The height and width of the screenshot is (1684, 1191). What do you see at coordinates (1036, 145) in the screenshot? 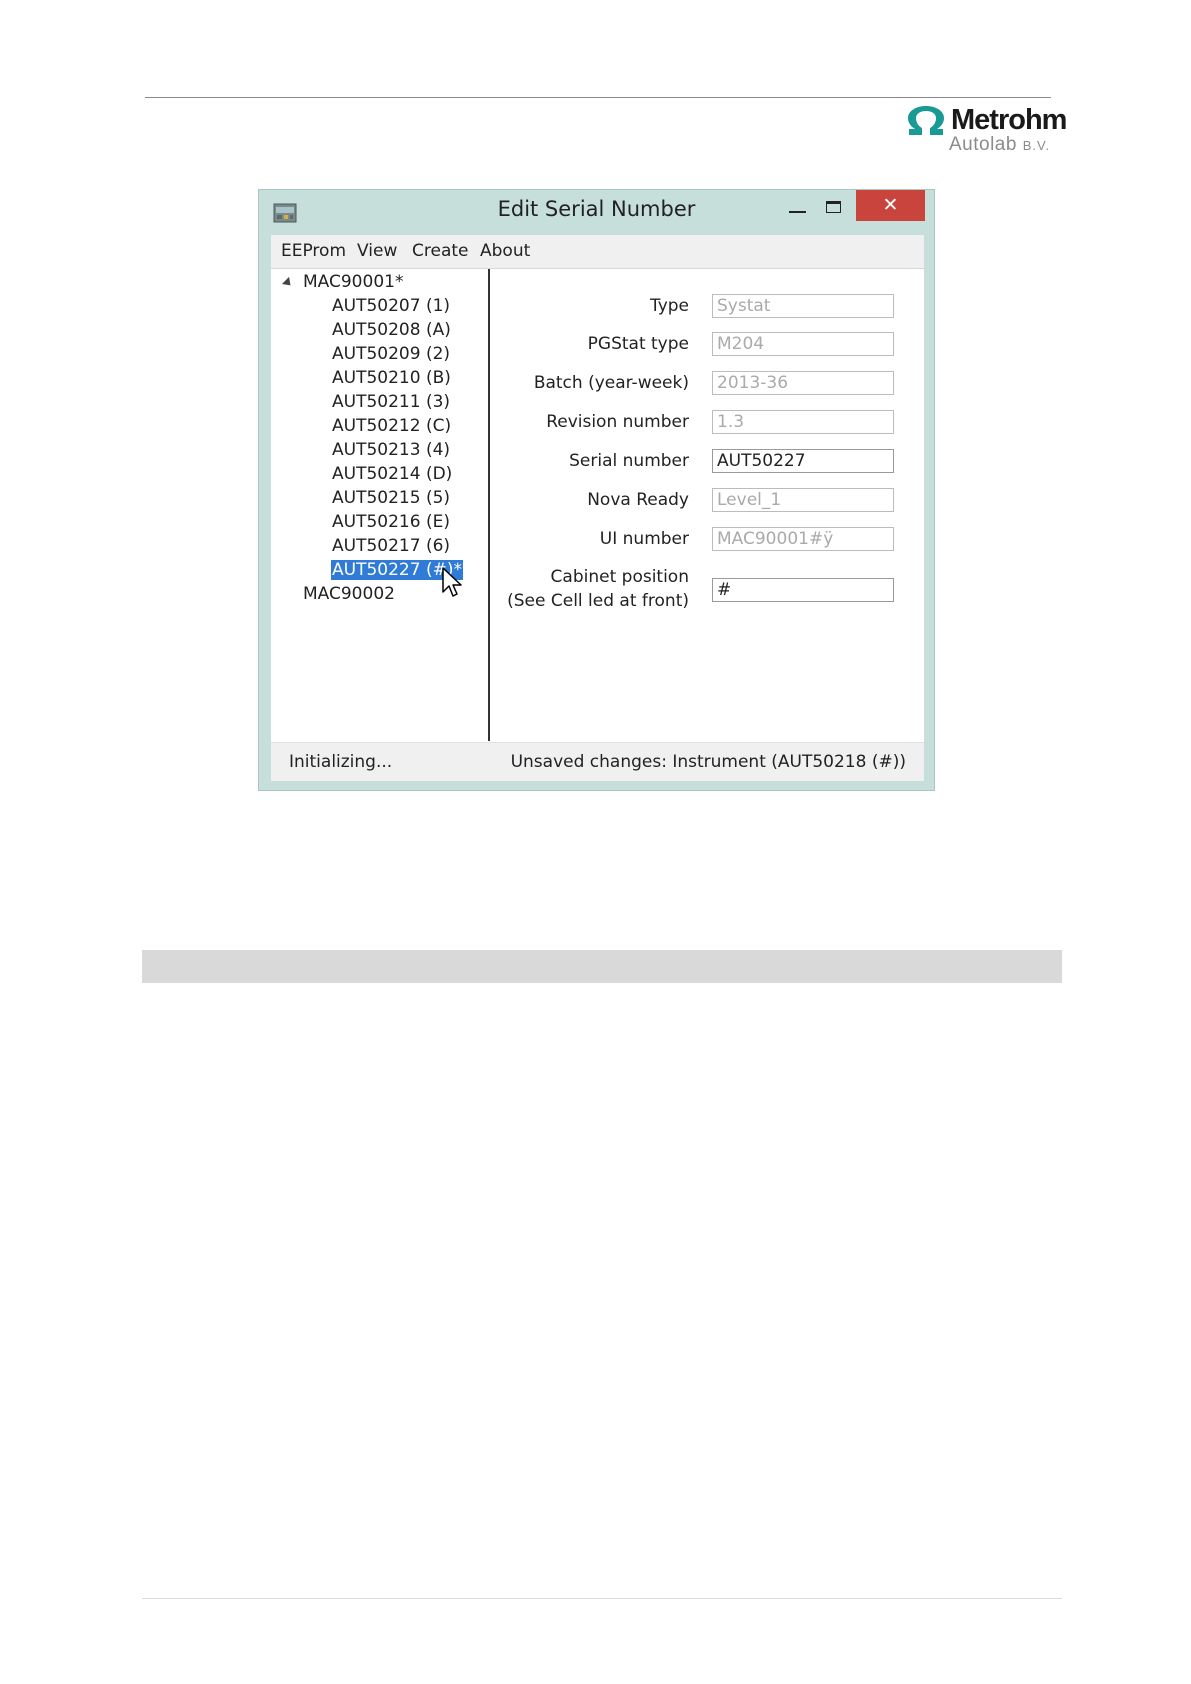
I see `logo-sub-suffix: B.V.` at bounding box center [1036, 145].